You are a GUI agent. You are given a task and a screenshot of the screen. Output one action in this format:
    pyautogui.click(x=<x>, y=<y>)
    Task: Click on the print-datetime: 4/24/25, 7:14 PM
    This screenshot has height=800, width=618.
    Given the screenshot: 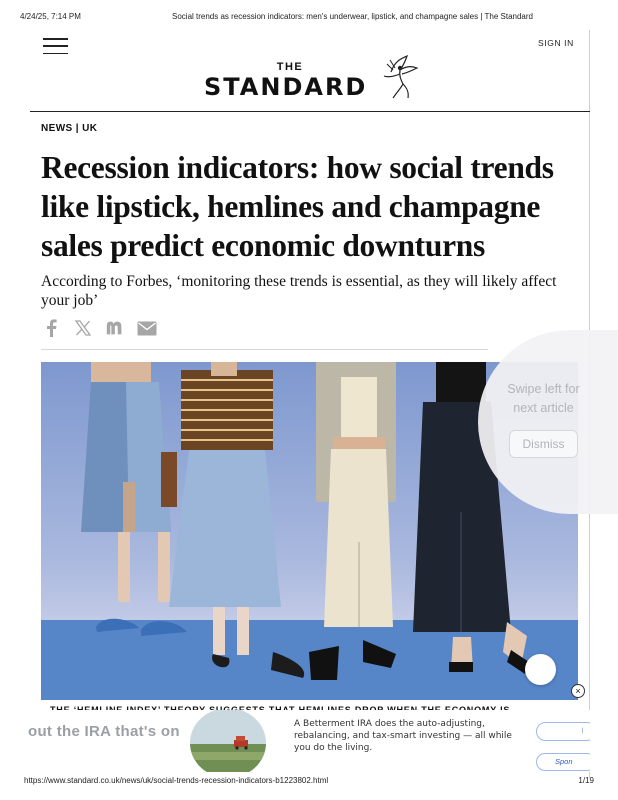 What is the action you would take?
    pyautogui.click(x=50, y=16)
    